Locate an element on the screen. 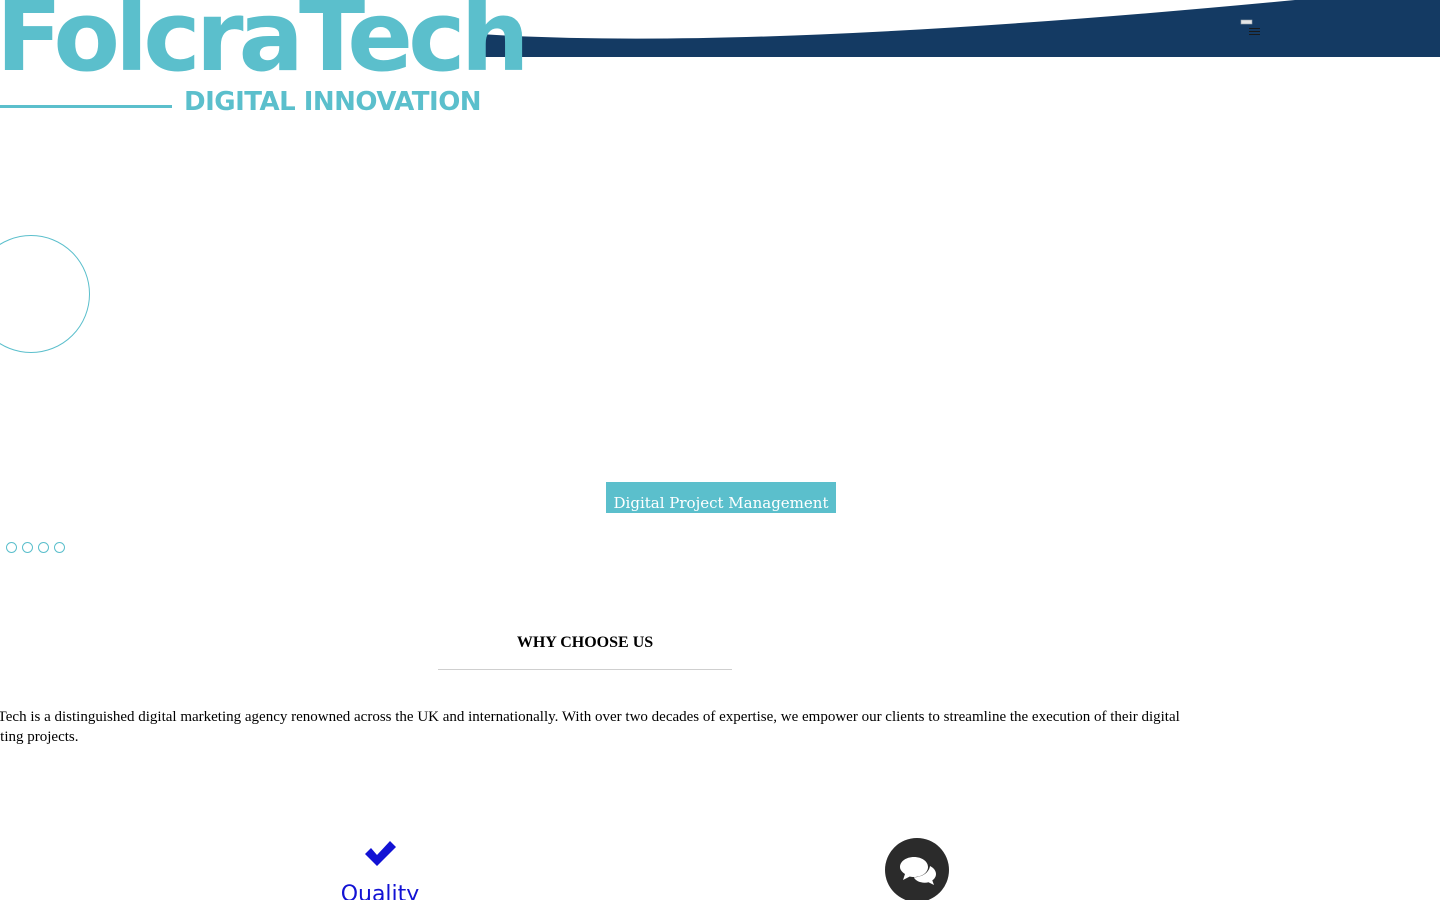 The height and width of the screenshot is (900, 1440). brand-logo-tagline: DIGITAL INNOVATION is located at coordinates (333, 102).